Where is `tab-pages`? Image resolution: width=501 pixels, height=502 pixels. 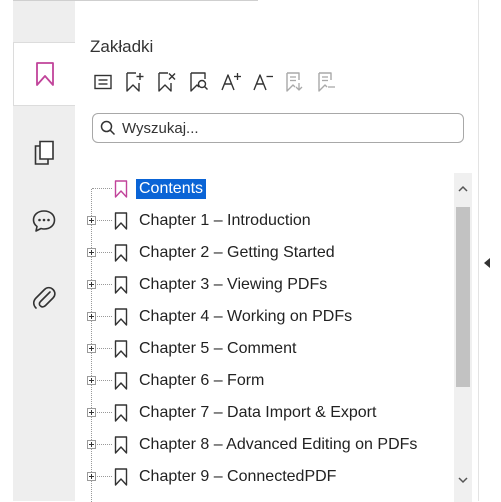
tab-pages is located at coordinates (44, 153).